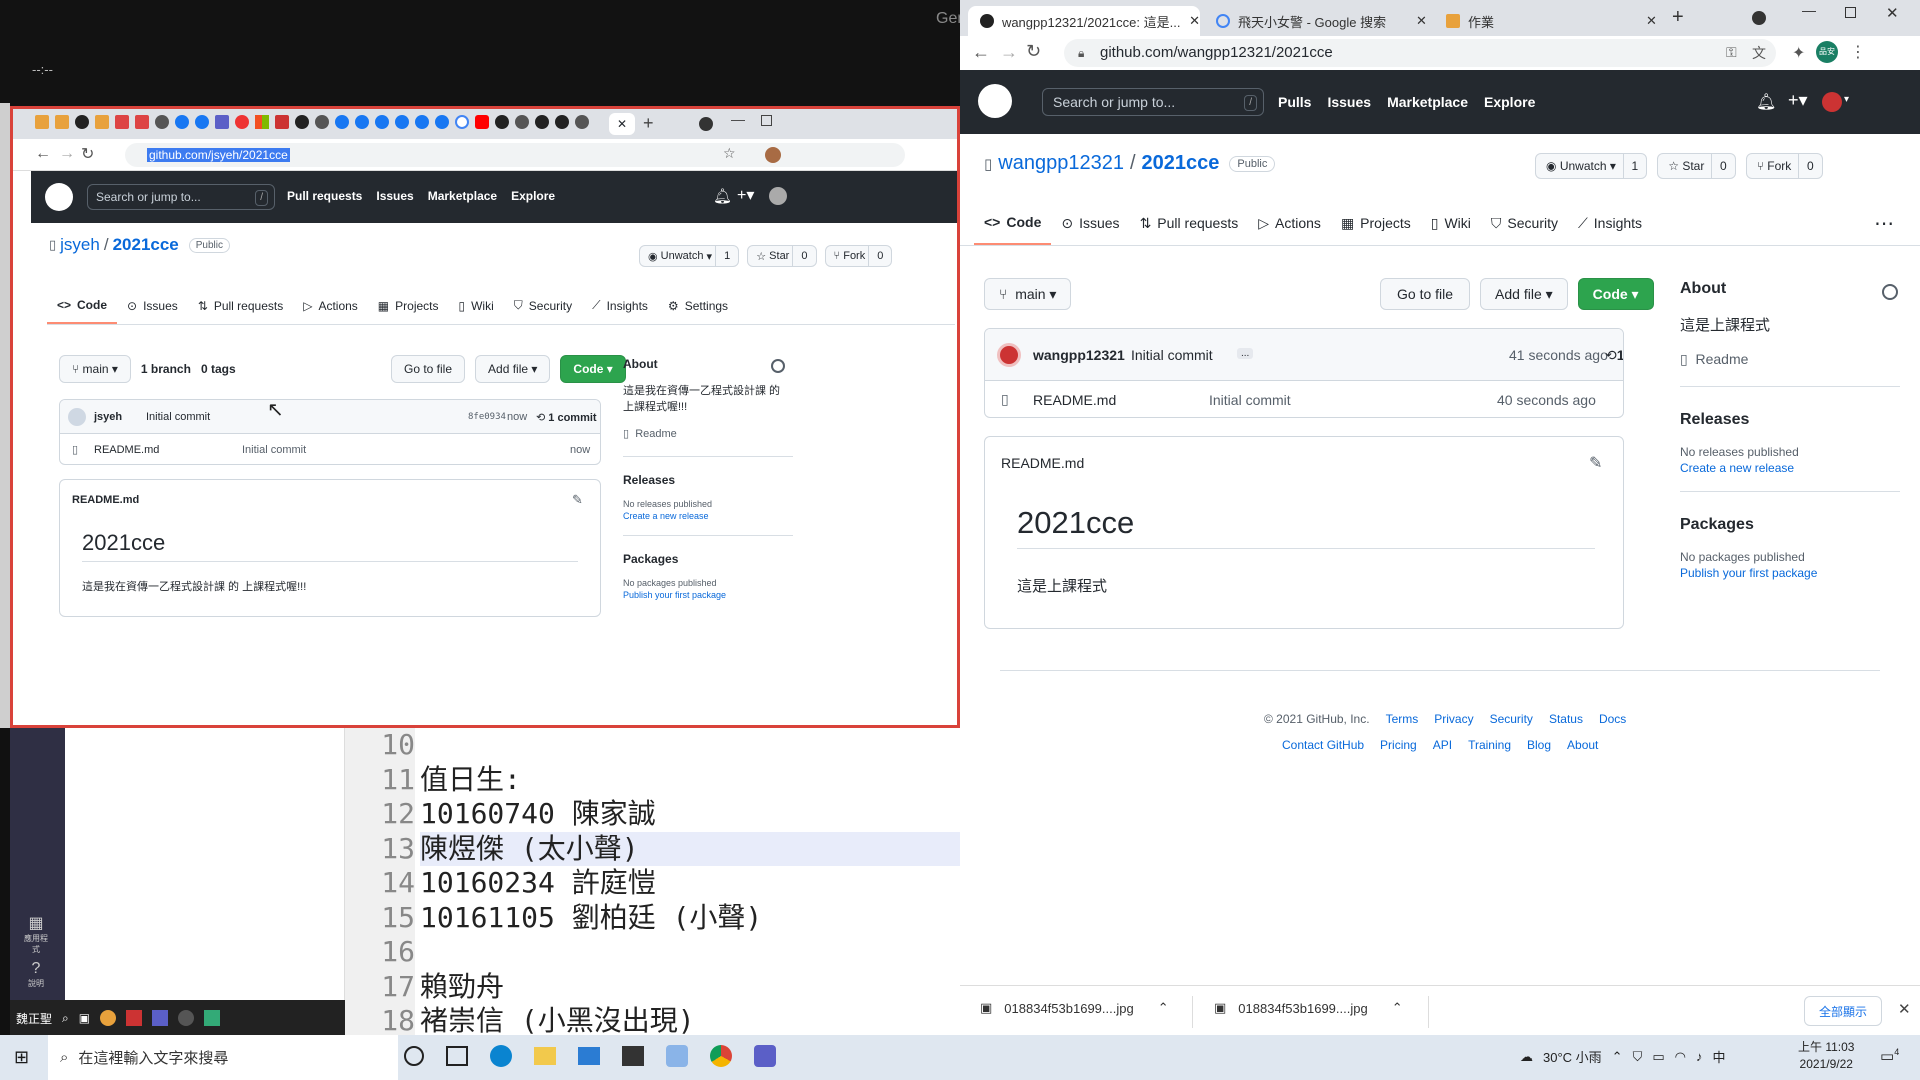 The image size is (1920, 1080). What do you see at coordinates (414, 1056) in the screenshot?
I see `cortana-icon` at bounding box center [414, 1056].